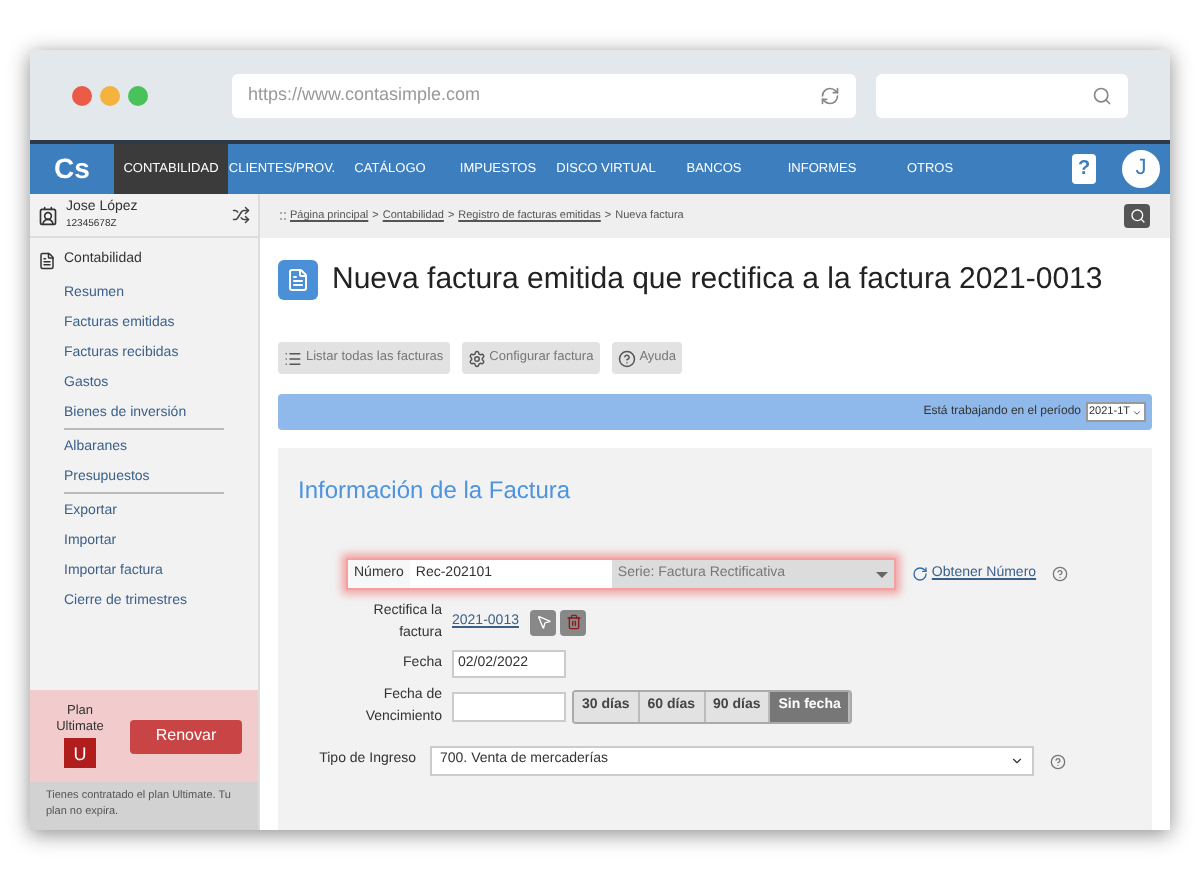 The width and height of the screenshot is (1200, 884). What do you see at coordinates (48, 215) in the screenshot?
I see `contact-card-icon` at bounding box center [48, 215].